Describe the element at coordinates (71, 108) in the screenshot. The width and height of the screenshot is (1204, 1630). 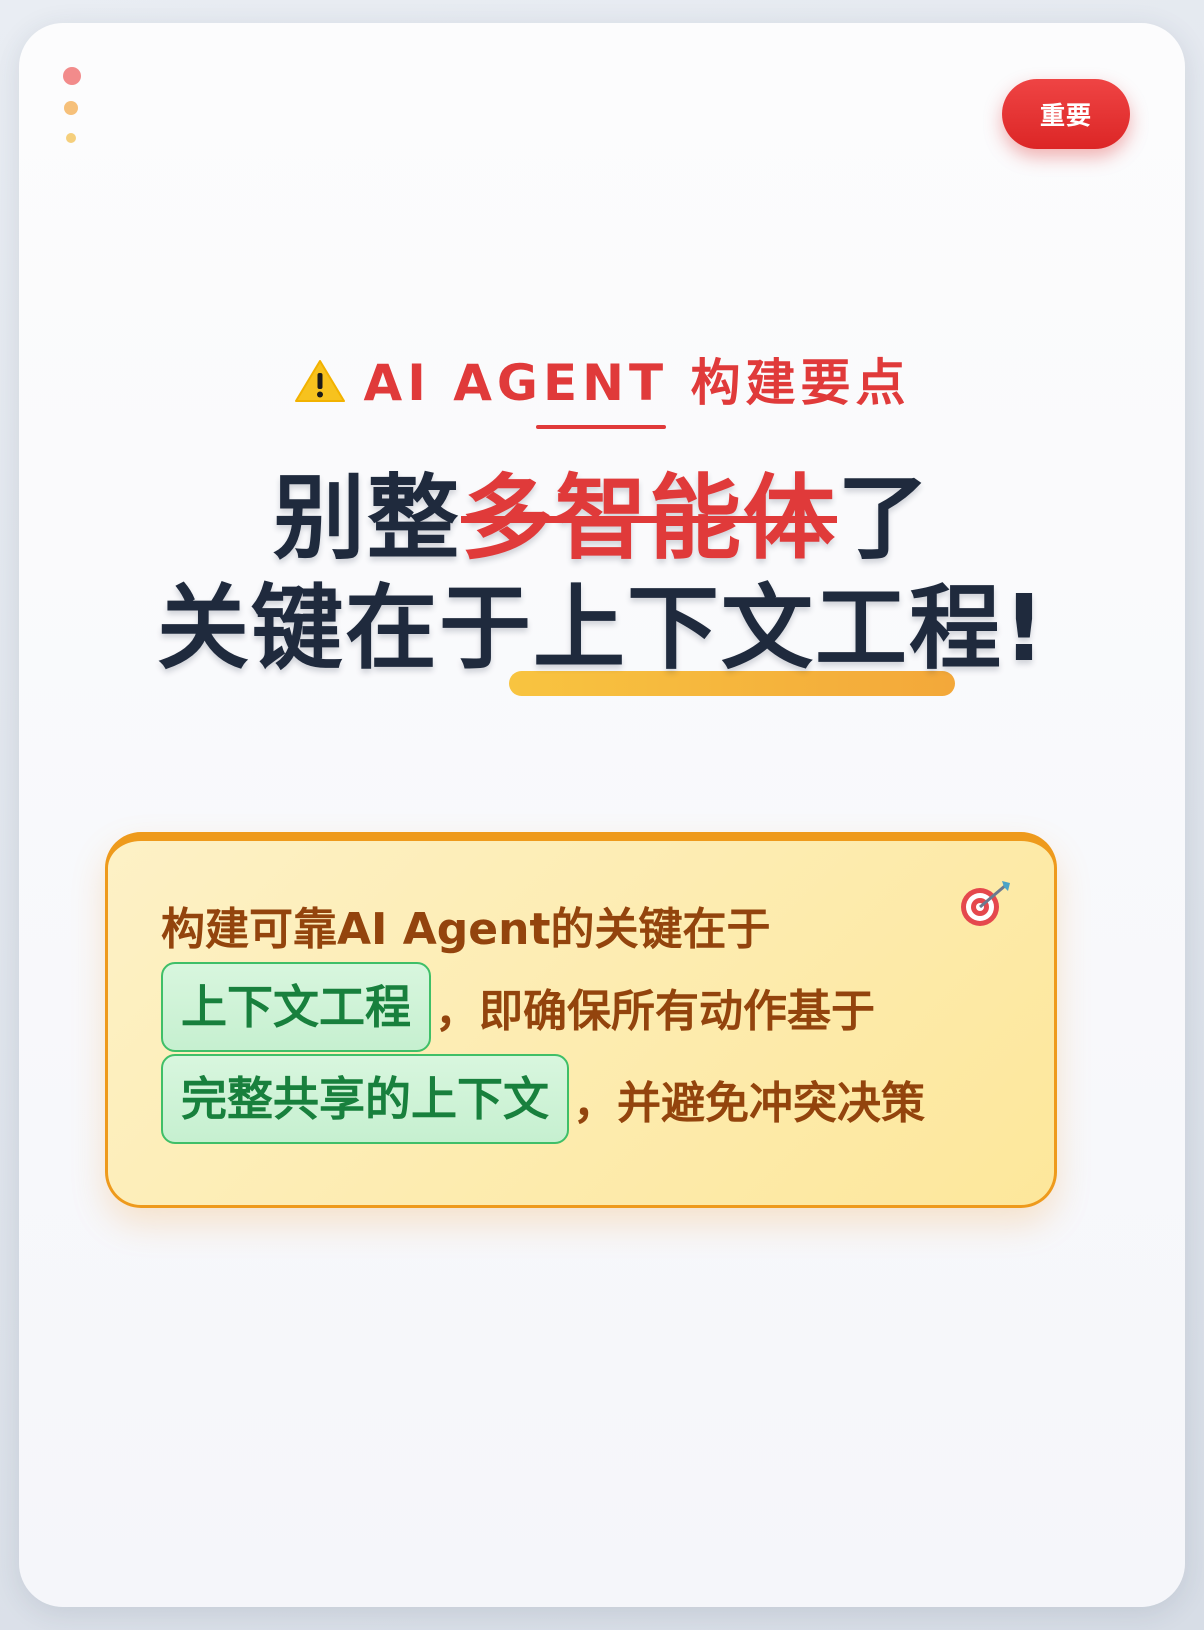
I see `decor-dot-orange` at that location.